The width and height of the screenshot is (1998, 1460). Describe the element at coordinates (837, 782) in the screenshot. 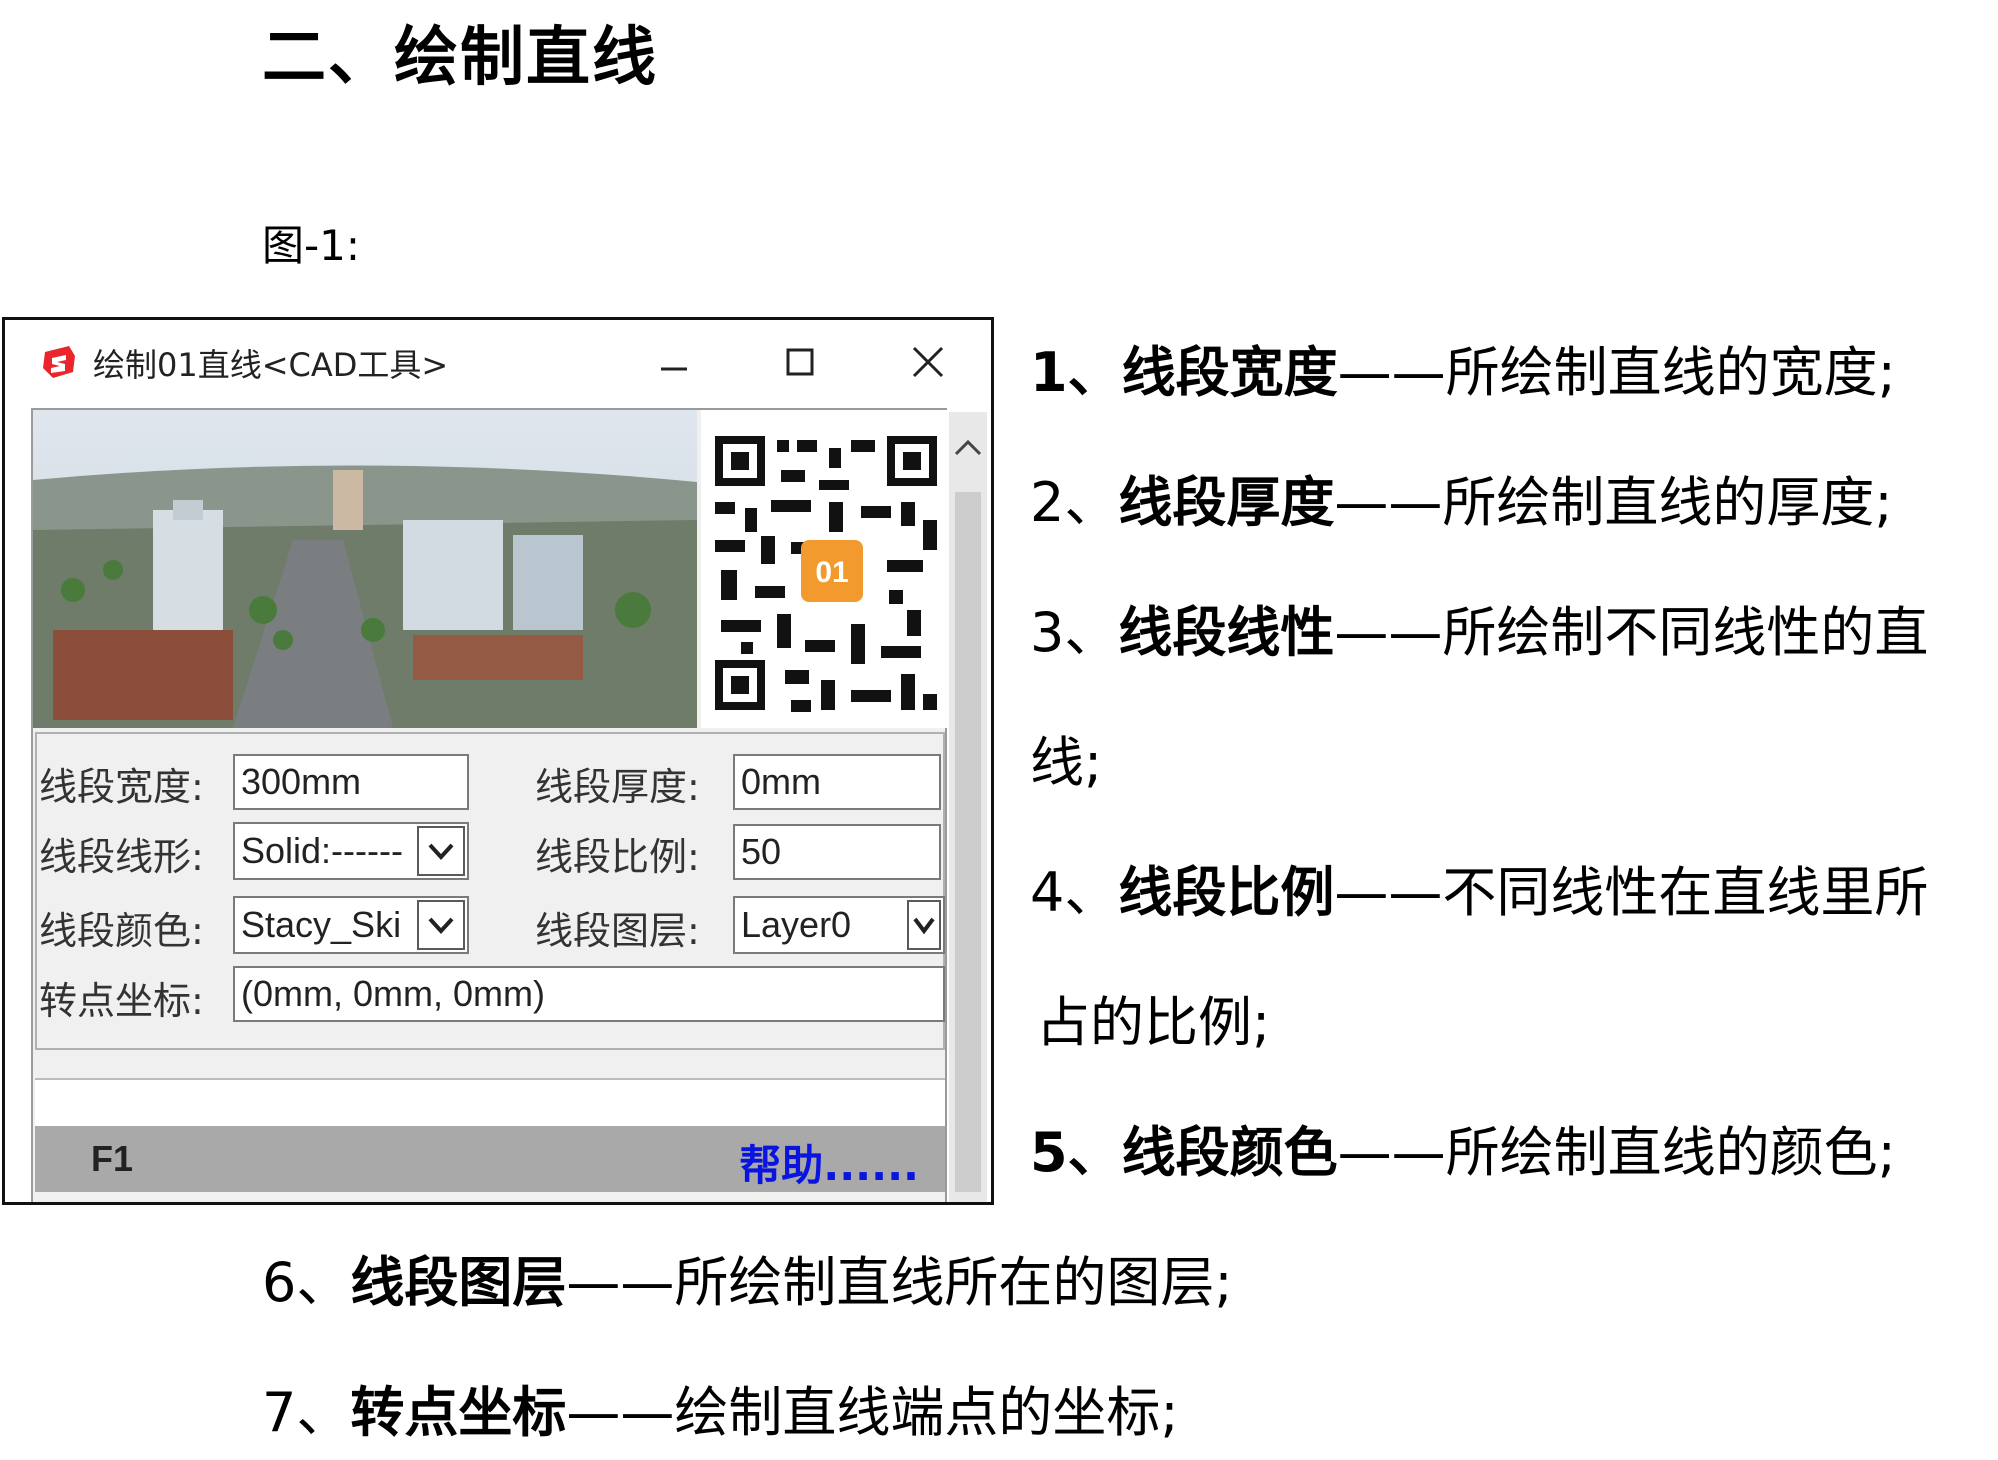

I see `thickness-input: 0mm` at that location.